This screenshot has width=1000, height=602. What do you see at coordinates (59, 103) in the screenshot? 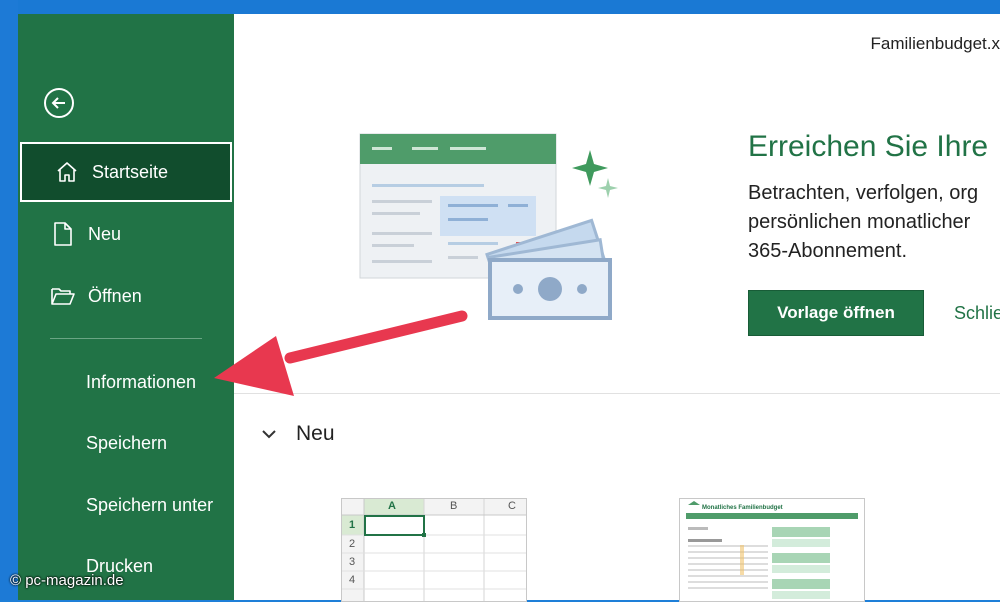
I see `back-arrow-icon` at bounding box center [59, 103].